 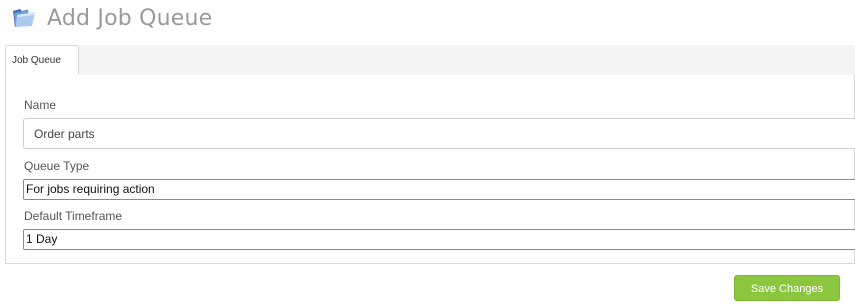 What do you see at coordinates (439, 133) in the screenshot?
I see `name-input` at bounding box center [439, 133].